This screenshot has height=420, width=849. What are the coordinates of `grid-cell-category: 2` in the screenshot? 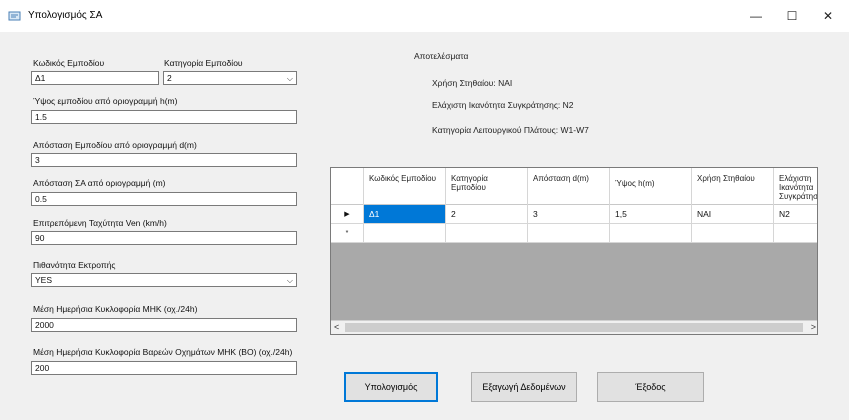 It's located at (487, 214).